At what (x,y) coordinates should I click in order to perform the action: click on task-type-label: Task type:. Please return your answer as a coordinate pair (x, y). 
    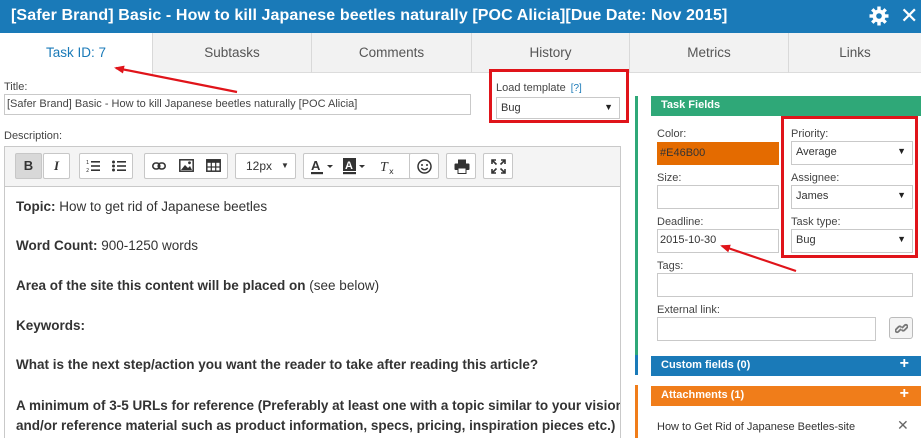
    Looking at the image, I should click on (816, 222).